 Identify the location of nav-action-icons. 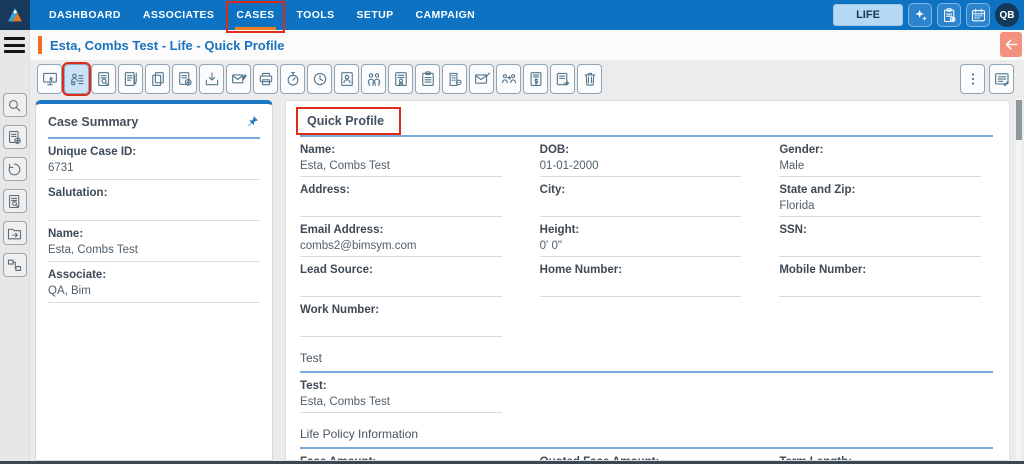
(949, 15).